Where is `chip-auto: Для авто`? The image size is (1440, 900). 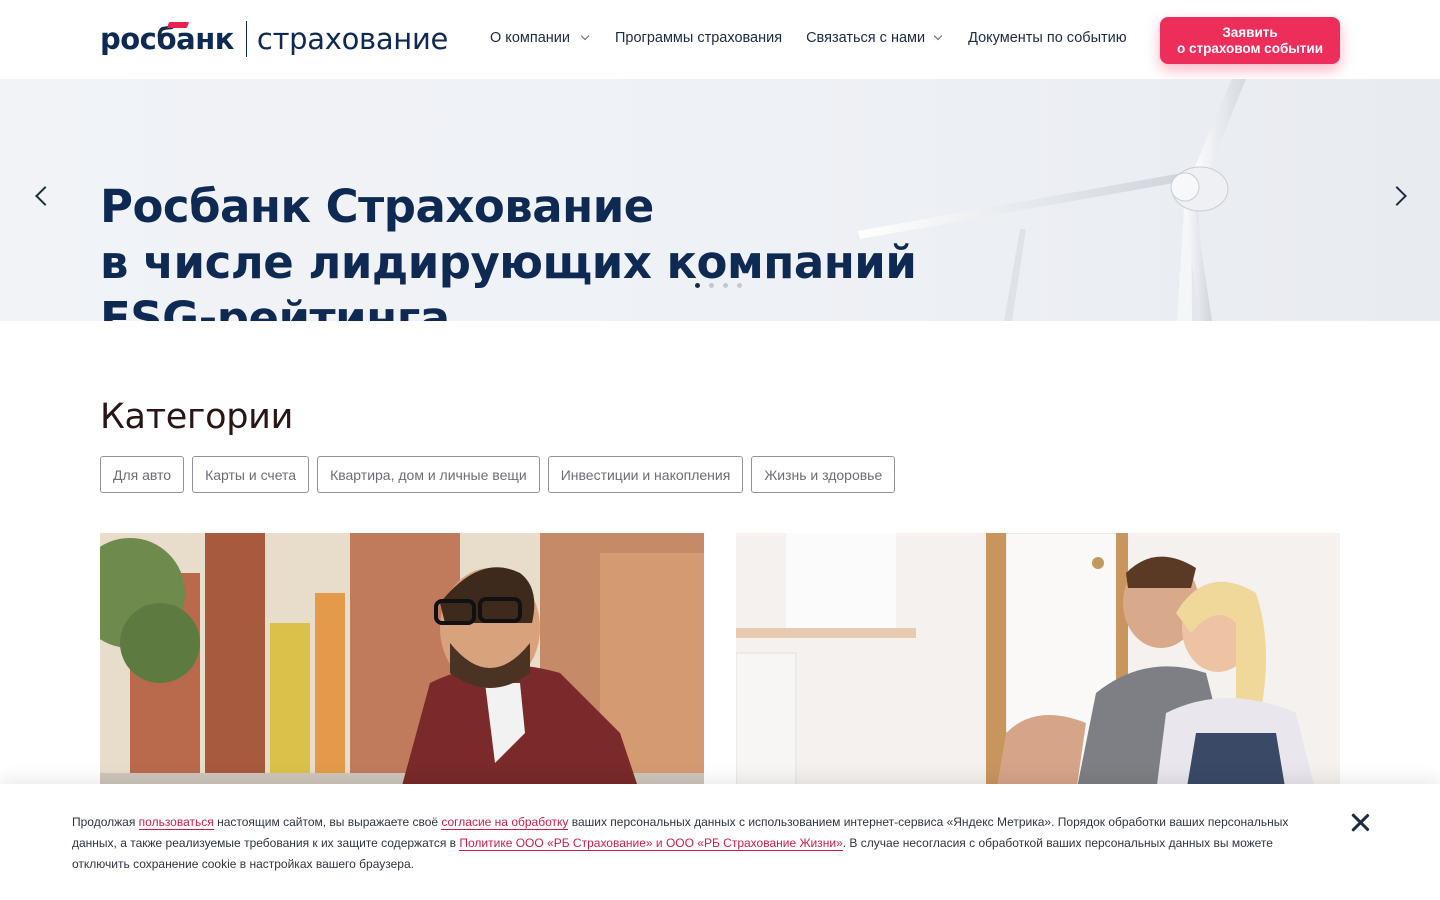 chip-auto: Для авто is located at coordinates (142, 474).